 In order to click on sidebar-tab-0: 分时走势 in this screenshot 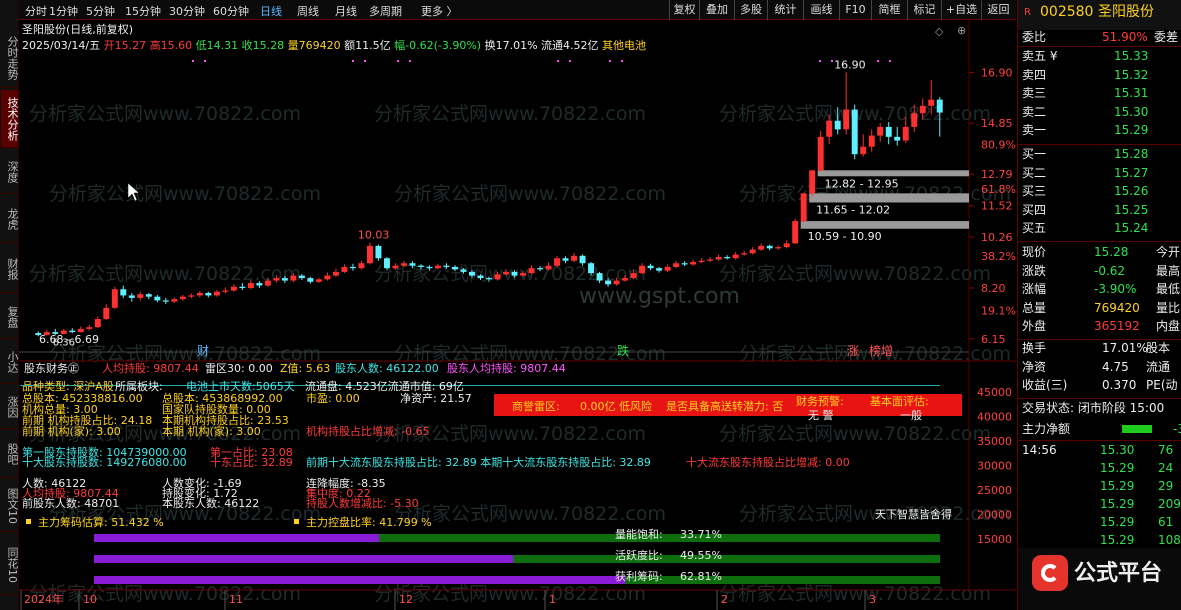, I will do `click(10, 58)`.